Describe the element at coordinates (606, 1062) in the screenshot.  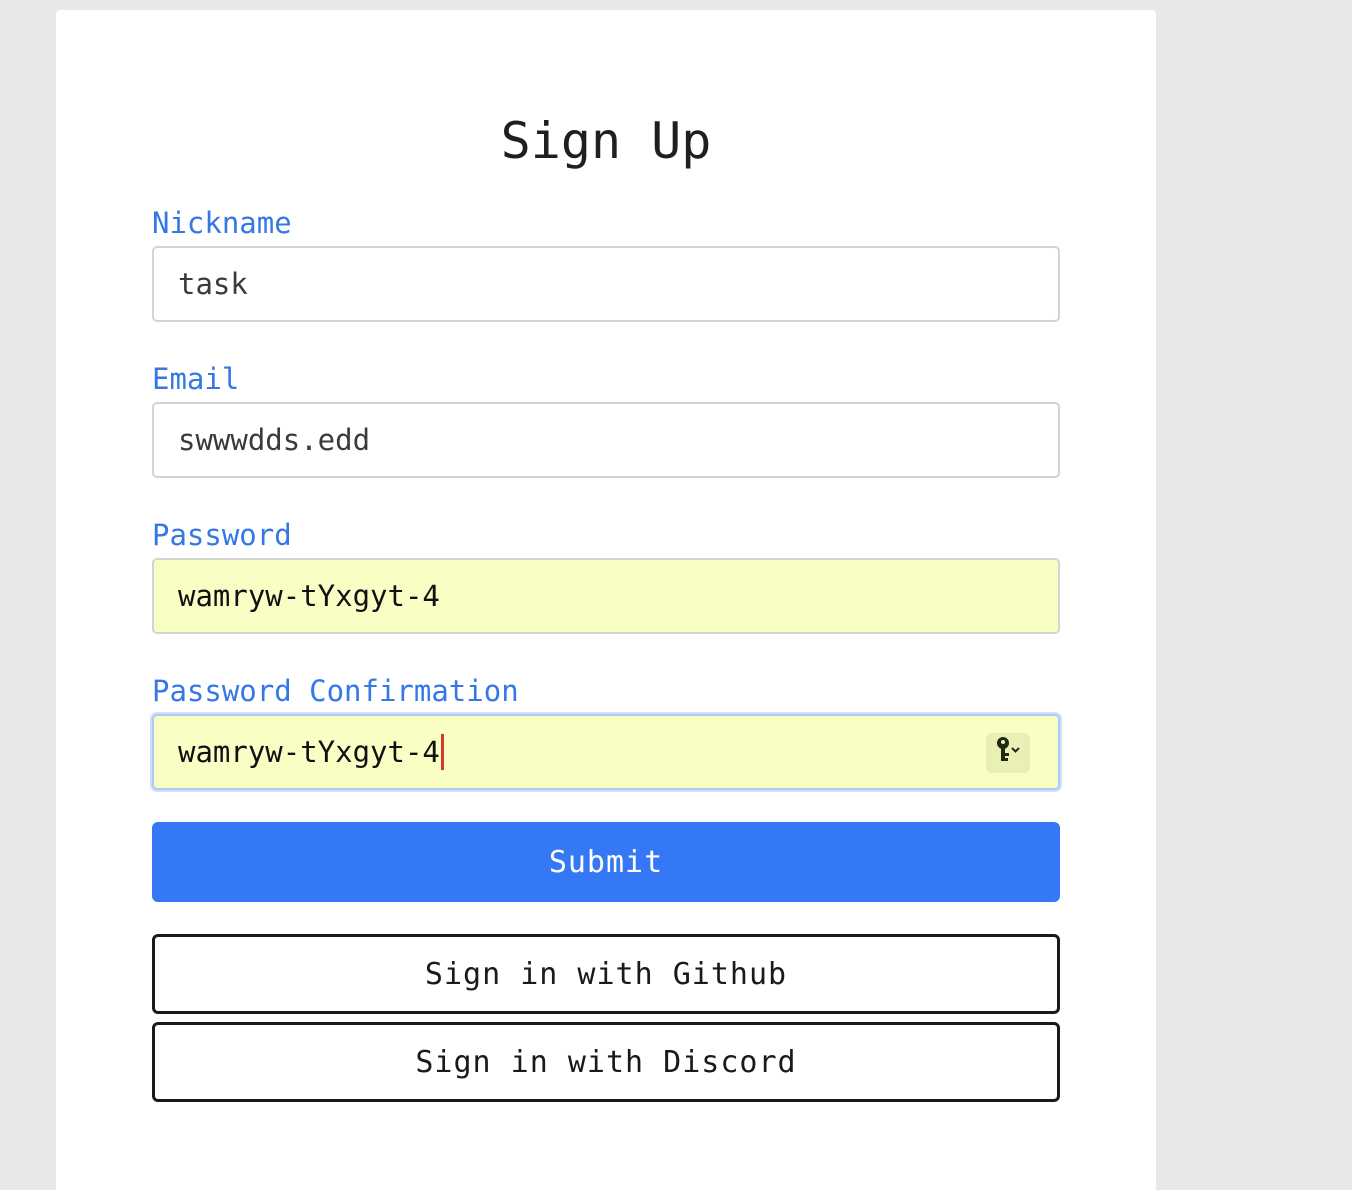
I see `discord-signin-button: Sign in with Discord` at that location.